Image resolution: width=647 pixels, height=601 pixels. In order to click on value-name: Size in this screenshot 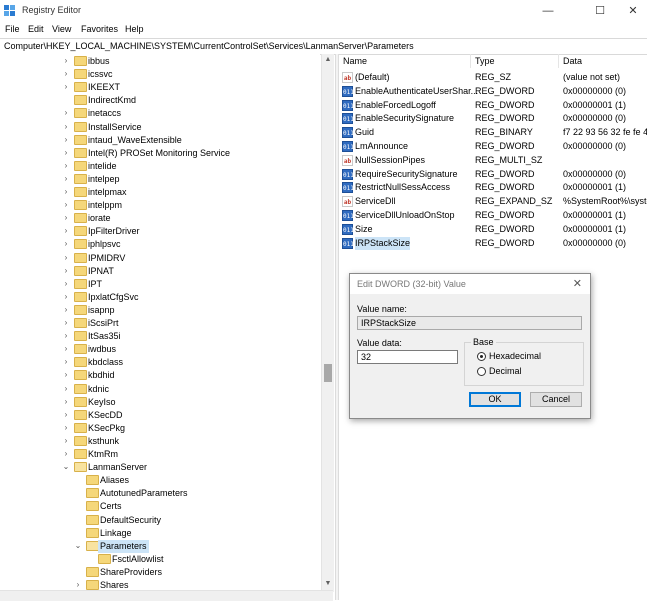, I will do `click(364, 229)`.